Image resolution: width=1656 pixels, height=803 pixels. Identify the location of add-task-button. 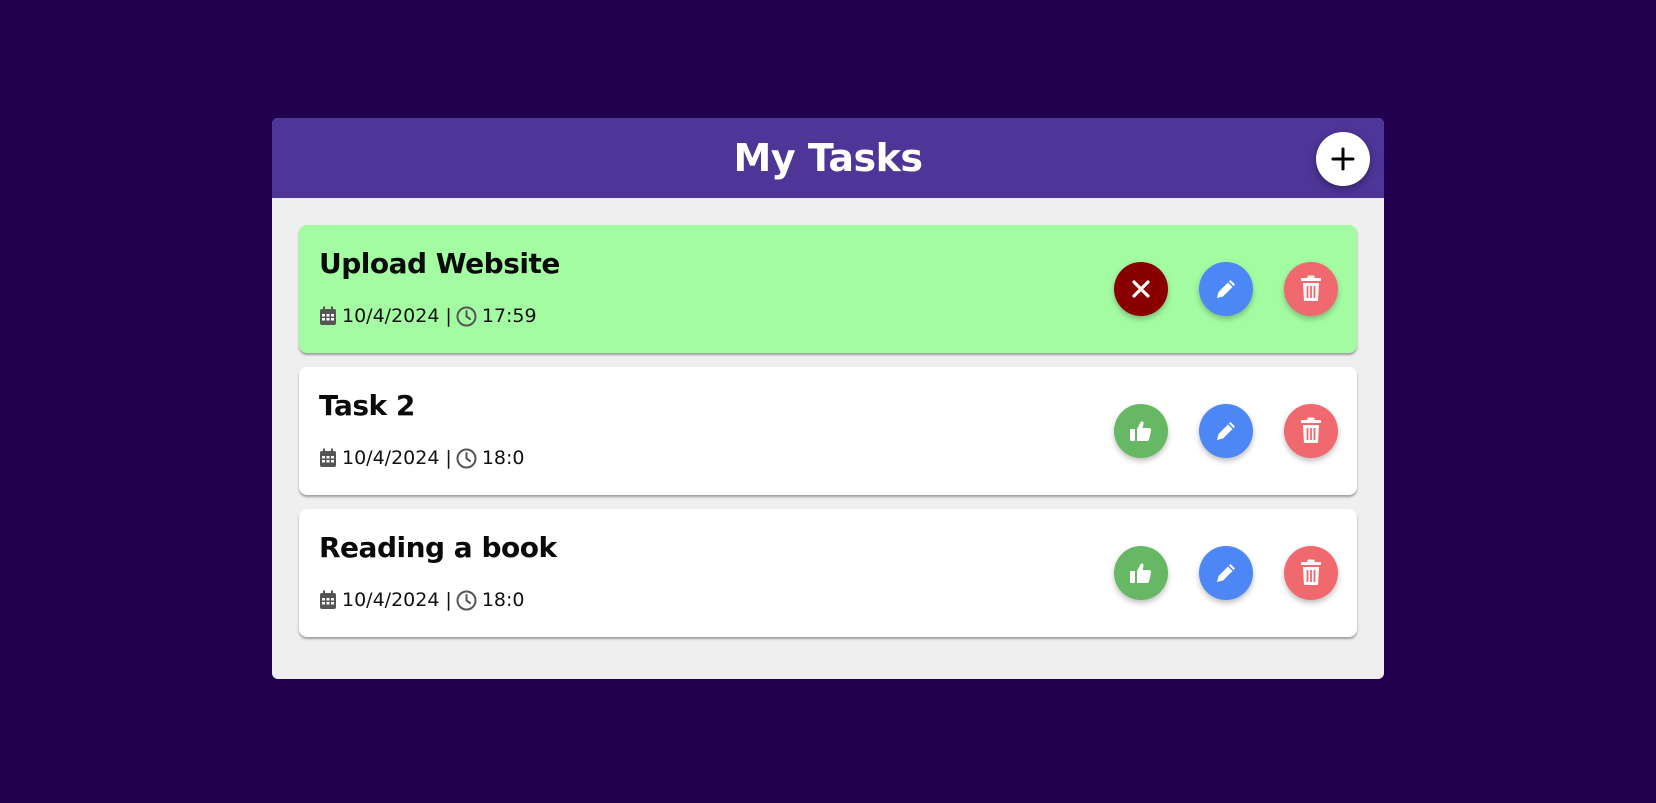
(1343, 159).